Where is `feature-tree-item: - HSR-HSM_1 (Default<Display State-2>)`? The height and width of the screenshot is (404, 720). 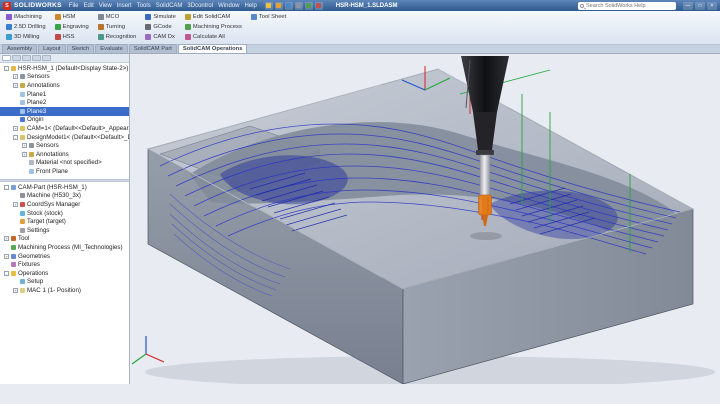 feature-tree-item: - HSR-HSM_1 (Default<Display State-2>) is located at coordinates (64, 68).